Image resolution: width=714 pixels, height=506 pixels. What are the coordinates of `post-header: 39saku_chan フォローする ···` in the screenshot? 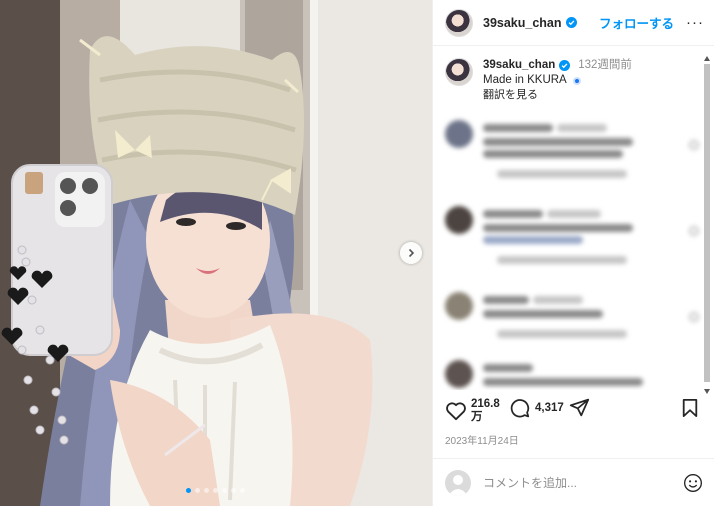 It's located at (573, 23).